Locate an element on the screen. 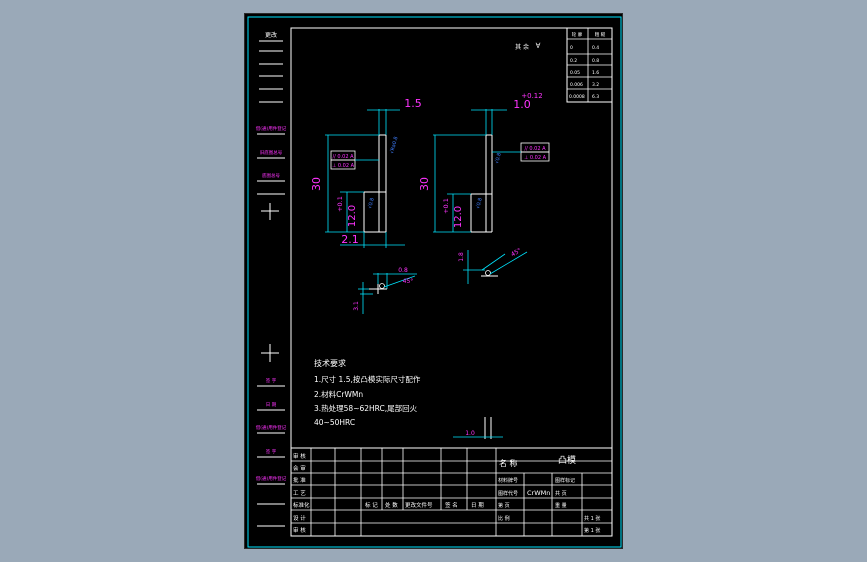 The image size is (867, 562). left-label-8: 借(通)用件登记 is located at coordinates (271, 478).